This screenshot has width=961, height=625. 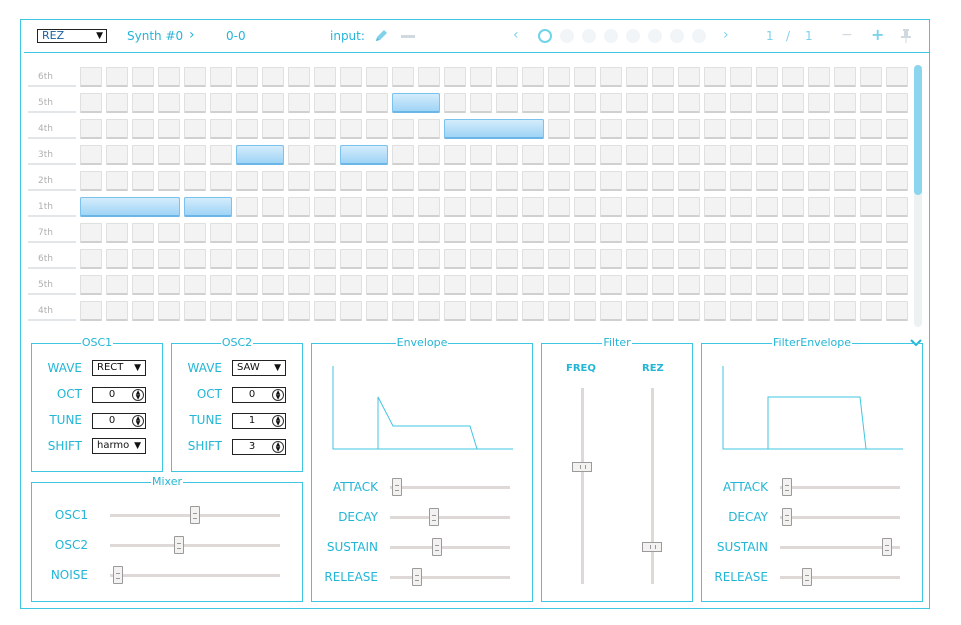 I want to click on osc1-oct-stepper: 0 ▲ ▼, so click(x=119, y=395).